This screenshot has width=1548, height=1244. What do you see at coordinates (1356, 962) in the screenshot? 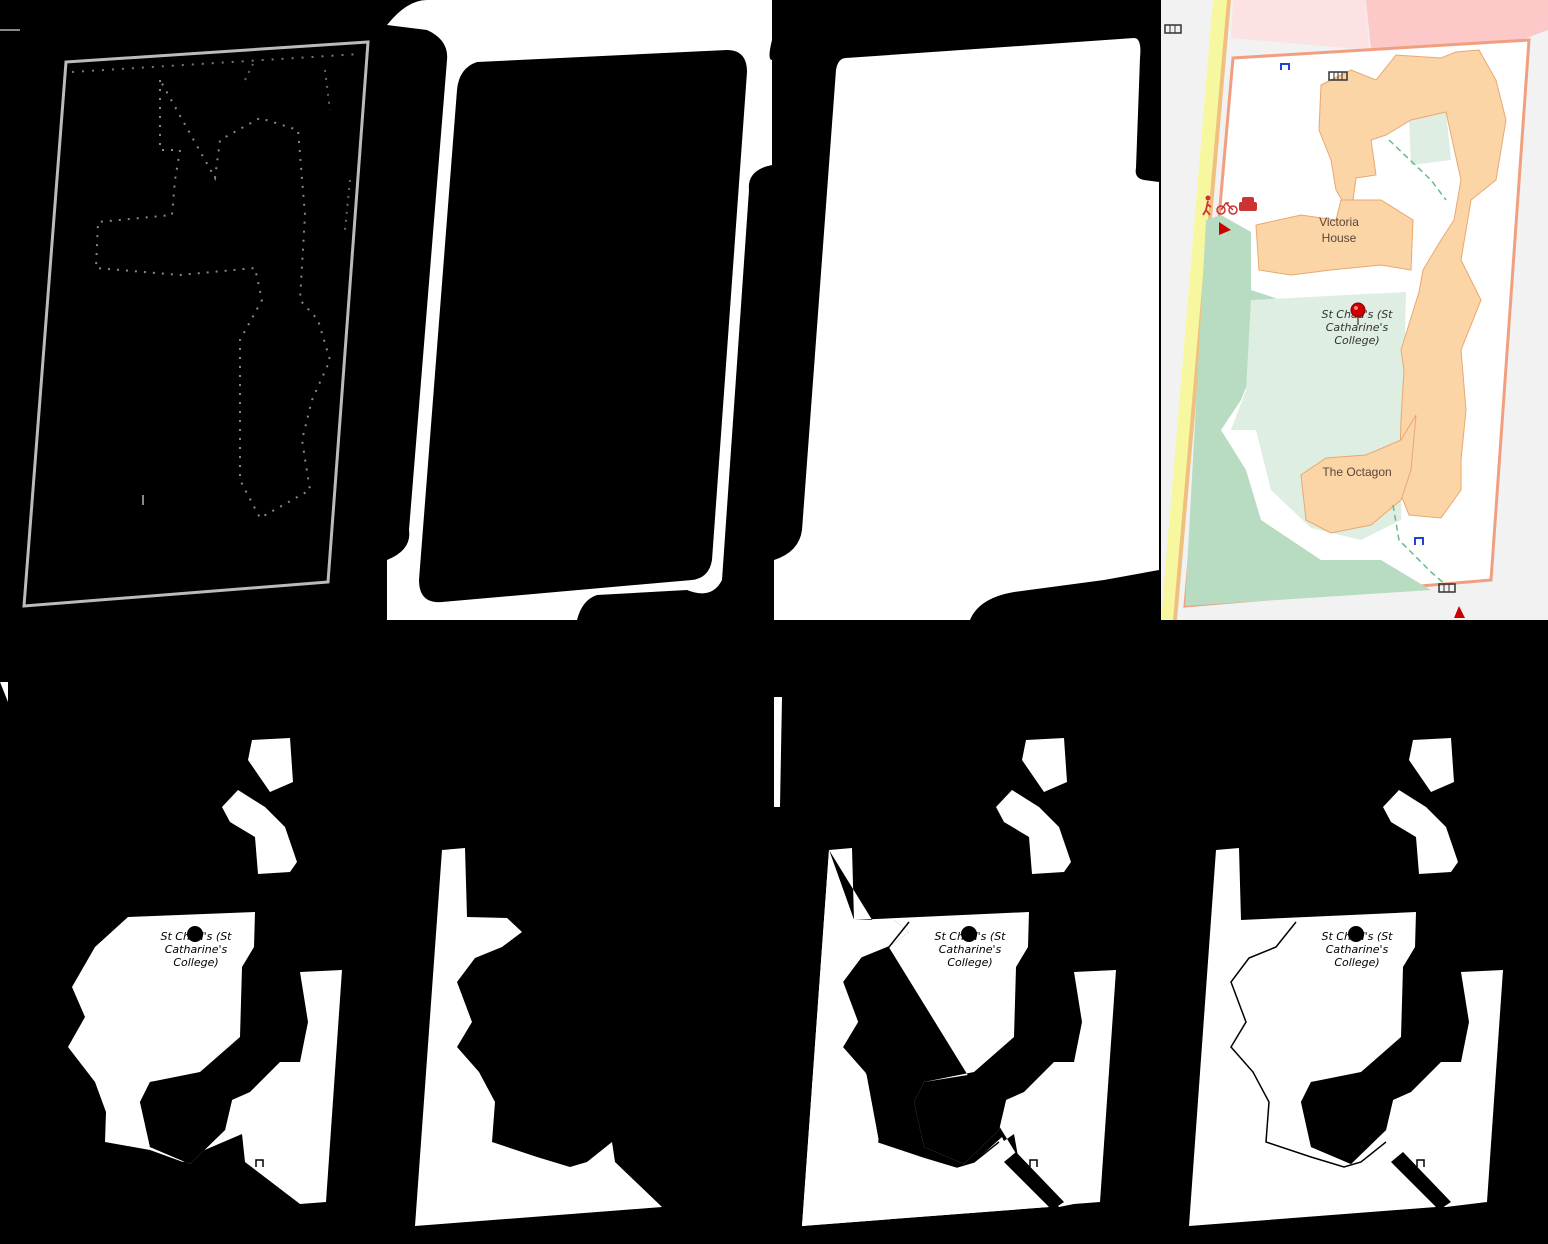
I see `mask4-label-3: College)` at bounding box center [1356, 962].